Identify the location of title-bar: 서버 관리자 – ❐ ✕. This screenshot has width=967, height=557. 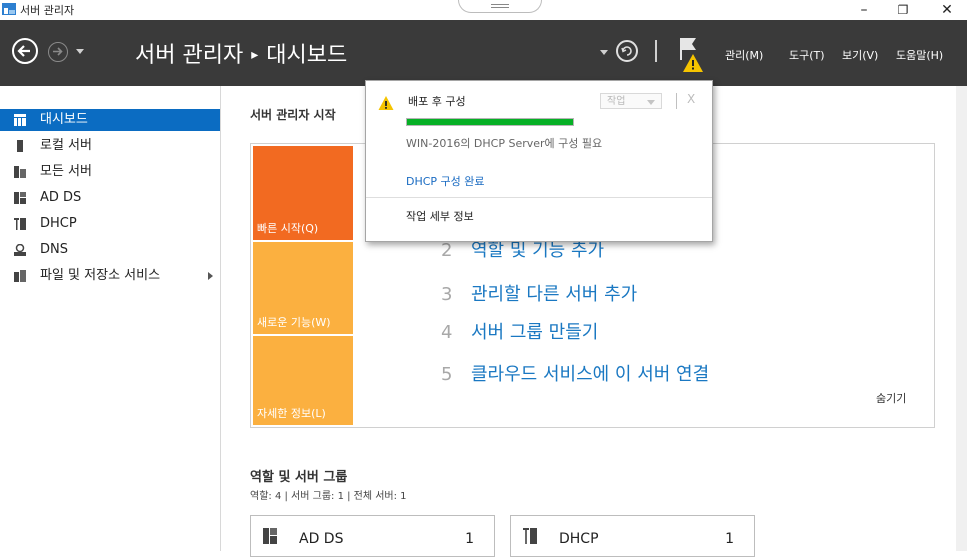
(483, 10).